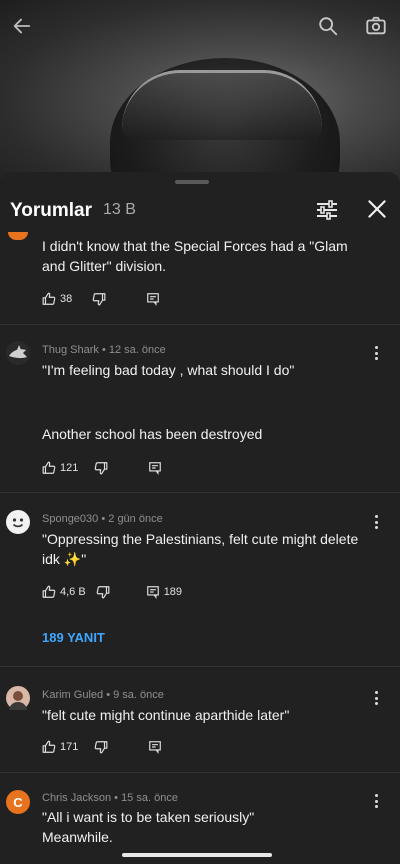 Image resolution: width=400 pixels, height=864 pixels. Describe the element at coordinates (135, 519) in the screenshot. I see `comment-time: 2 gün önce` at that location.